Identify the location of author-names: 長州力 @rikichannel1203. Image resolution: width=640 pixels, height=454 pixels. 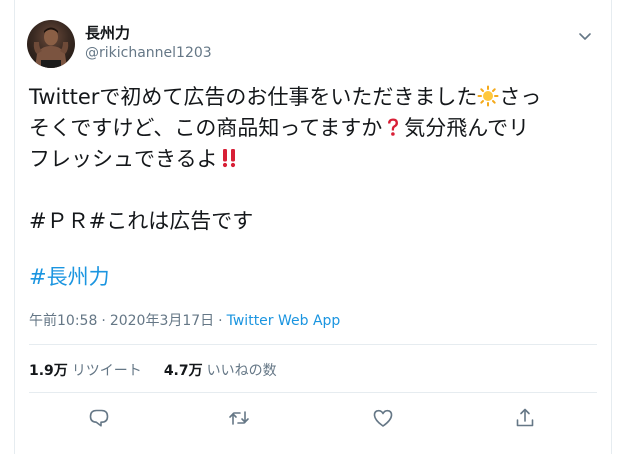
(148, 43).